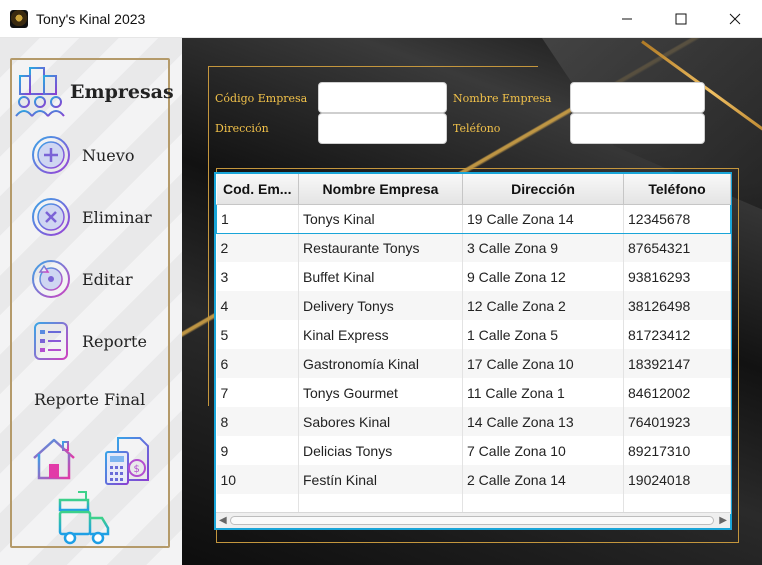 Image resolution: width=762 pixels, height=565 pixels. Describe the element at coordinates (380, 363) in the screenshot. I see `cell-name: Gastronomía Kinal` at that location.